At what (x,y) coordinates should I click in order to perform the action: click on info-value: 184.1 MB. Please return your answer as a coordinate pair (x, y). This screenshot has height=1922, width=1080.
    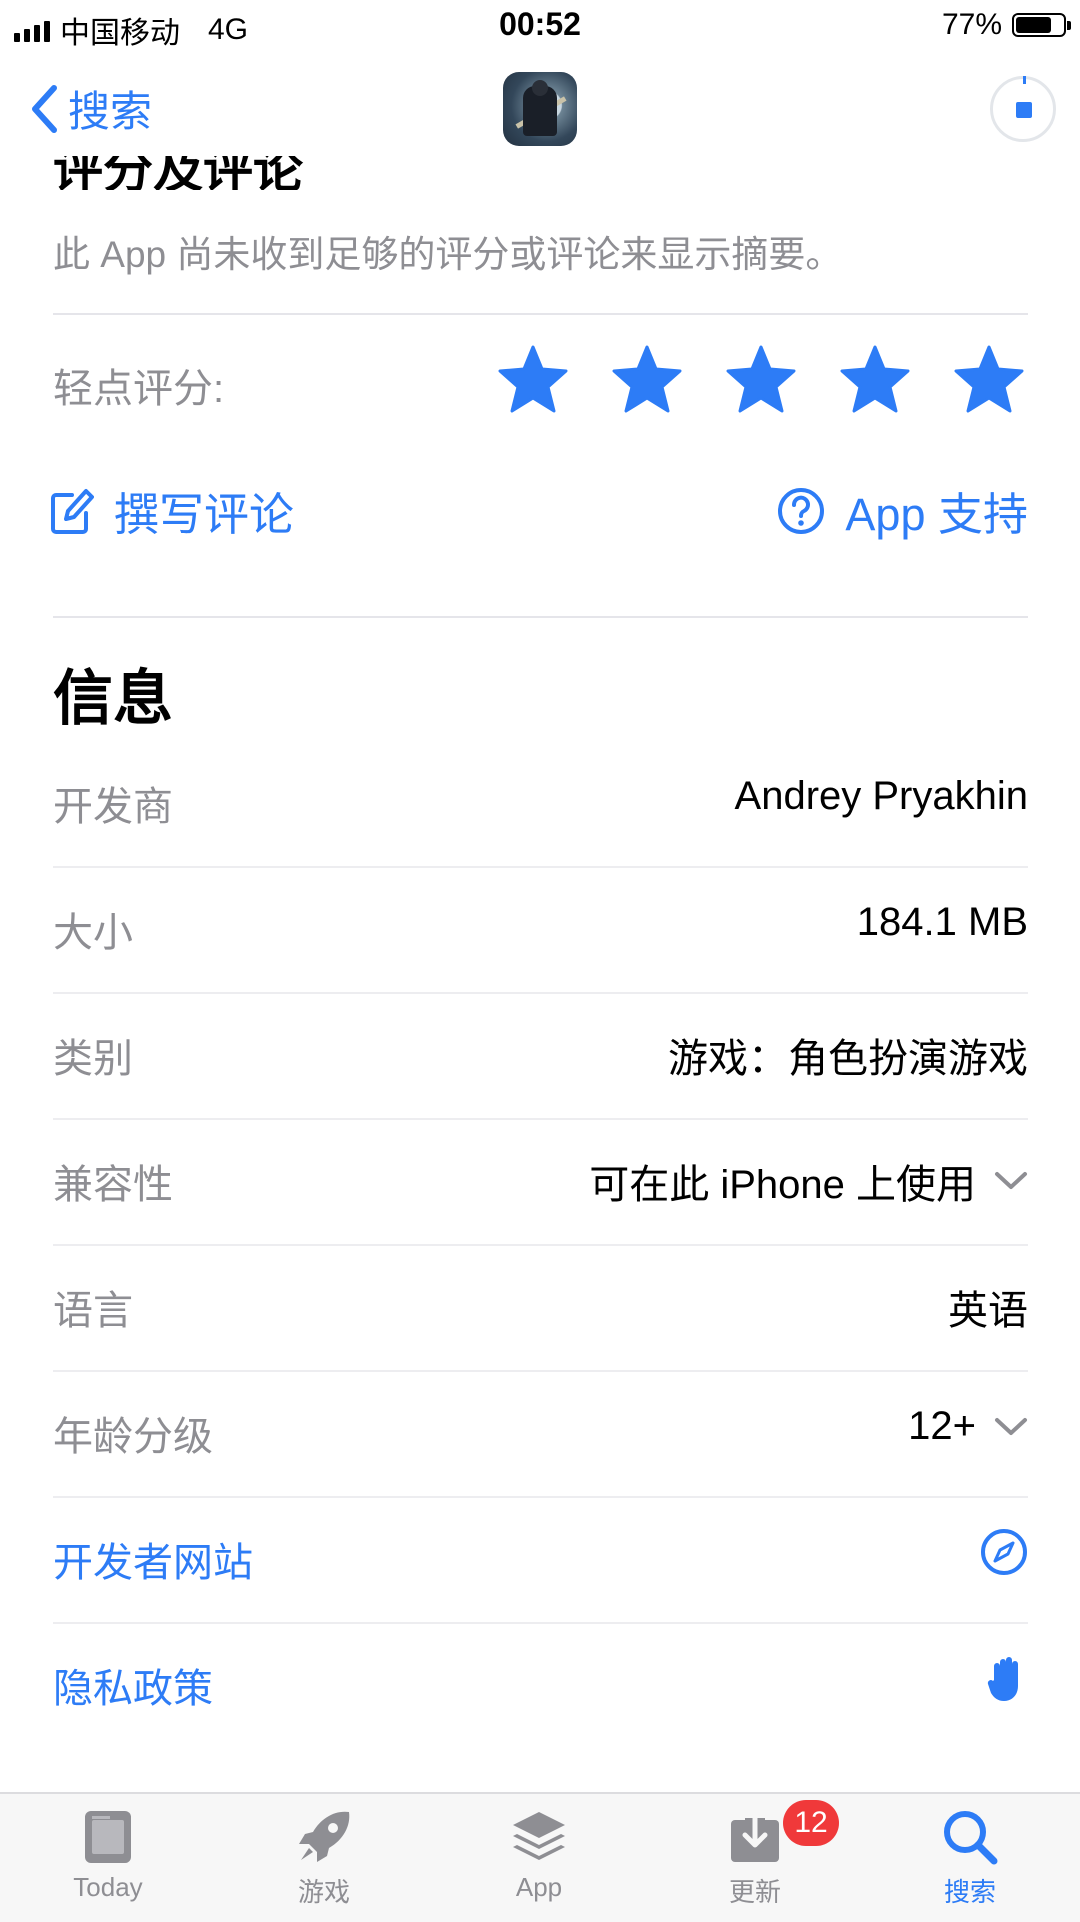
    Looking at the image, I should click on (942, 922).